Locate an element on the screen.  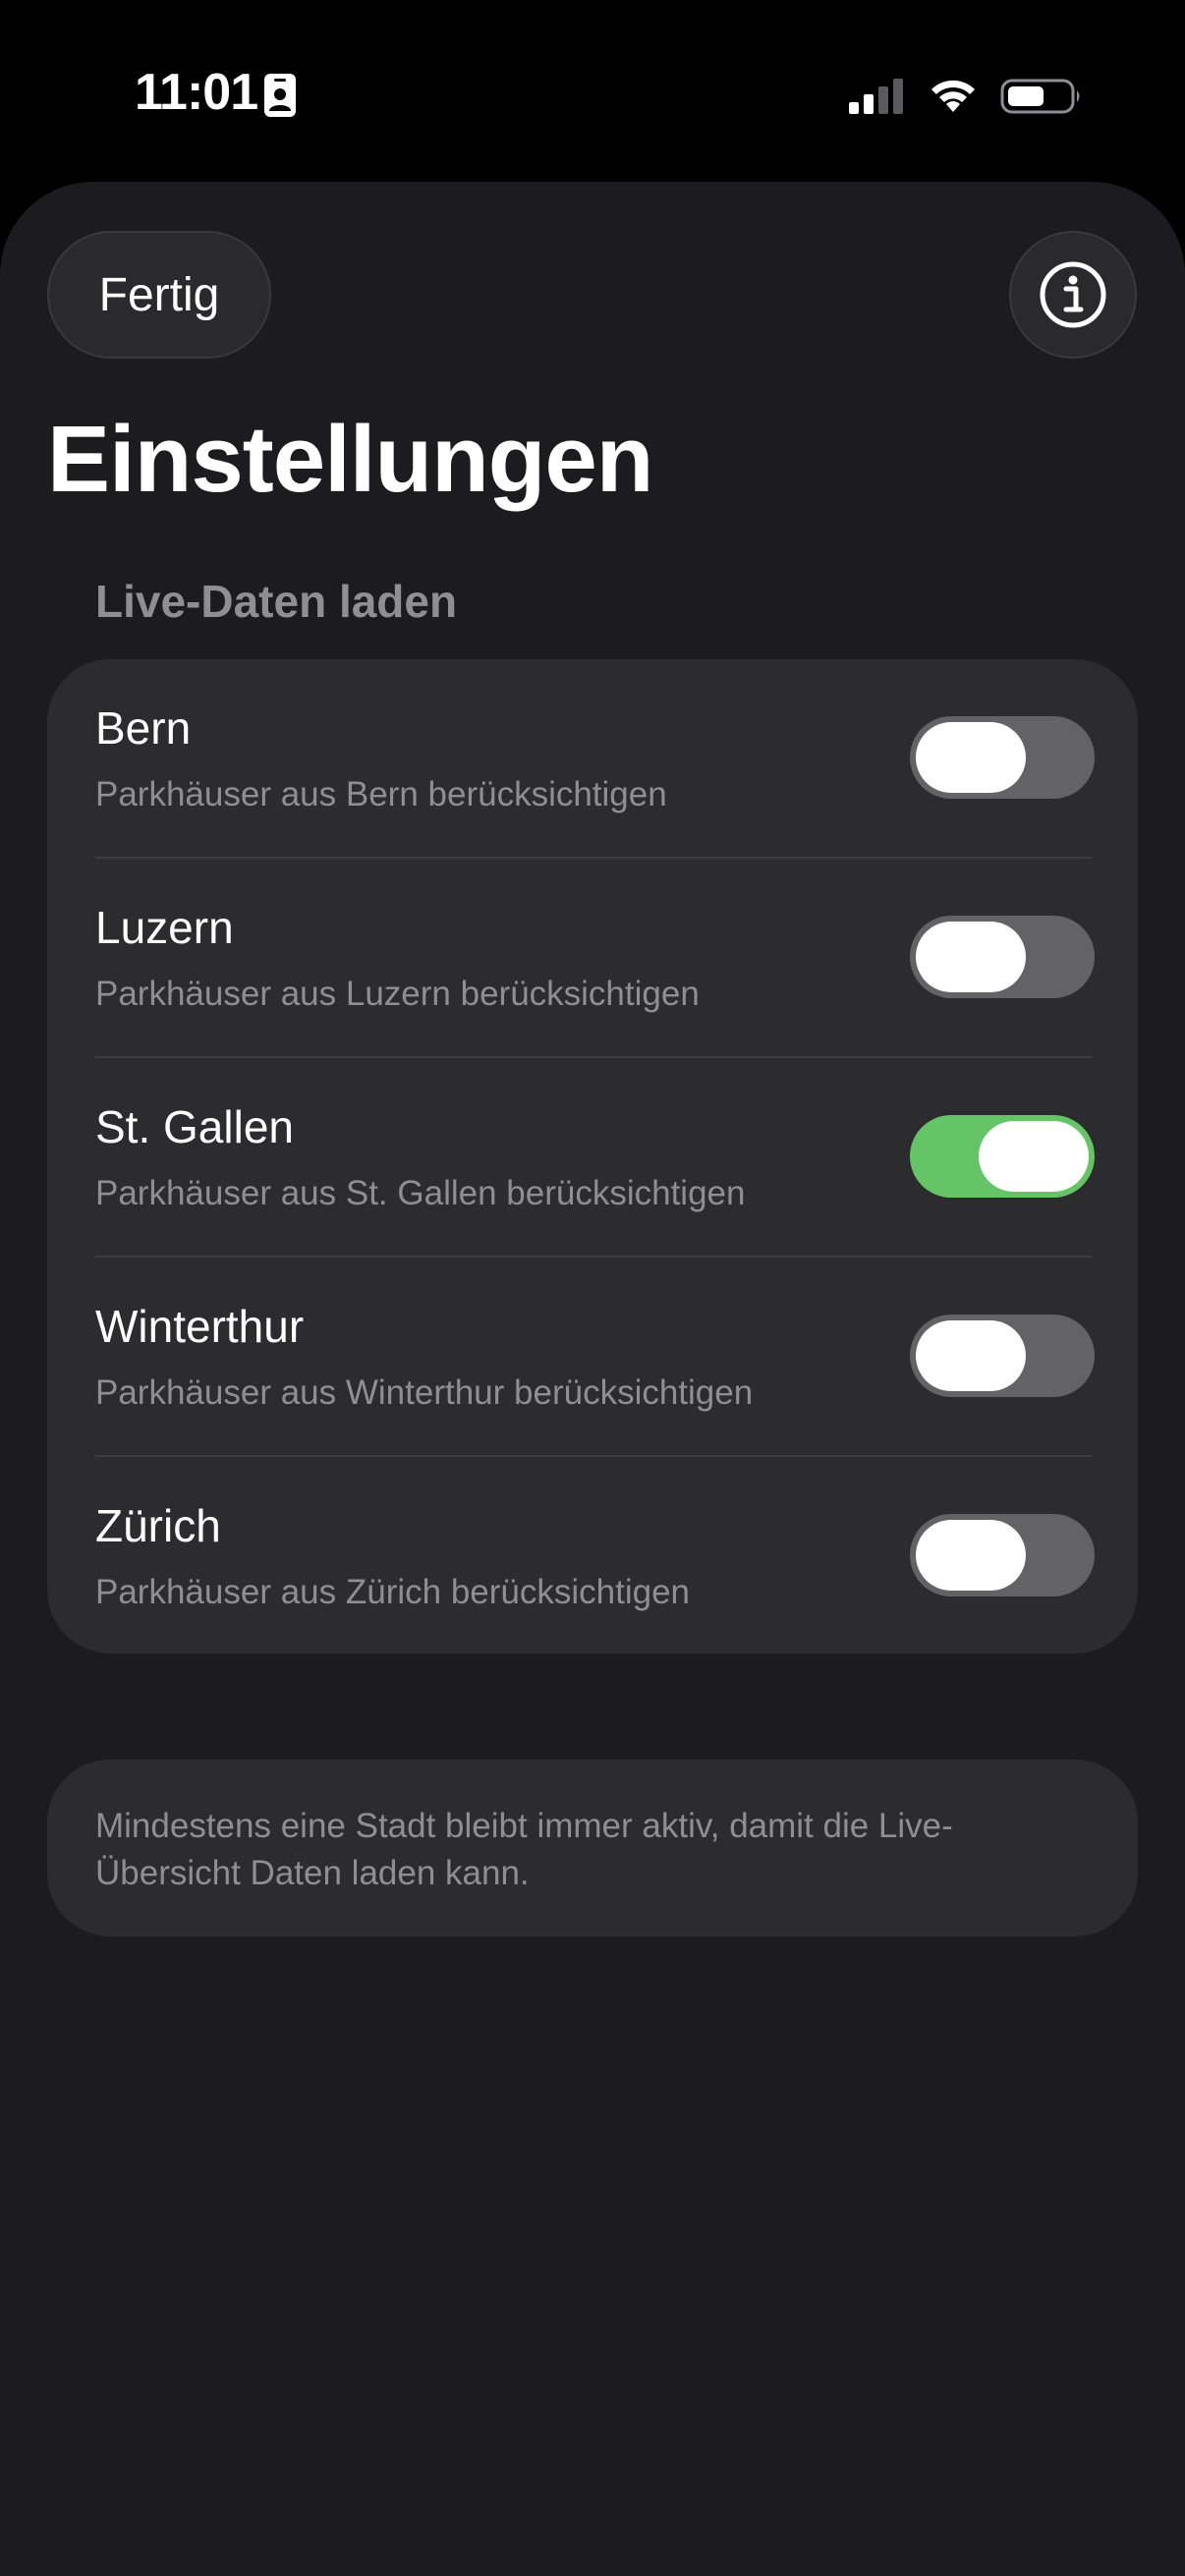
cellular-signal-icon is located at coordinates (876, 96).